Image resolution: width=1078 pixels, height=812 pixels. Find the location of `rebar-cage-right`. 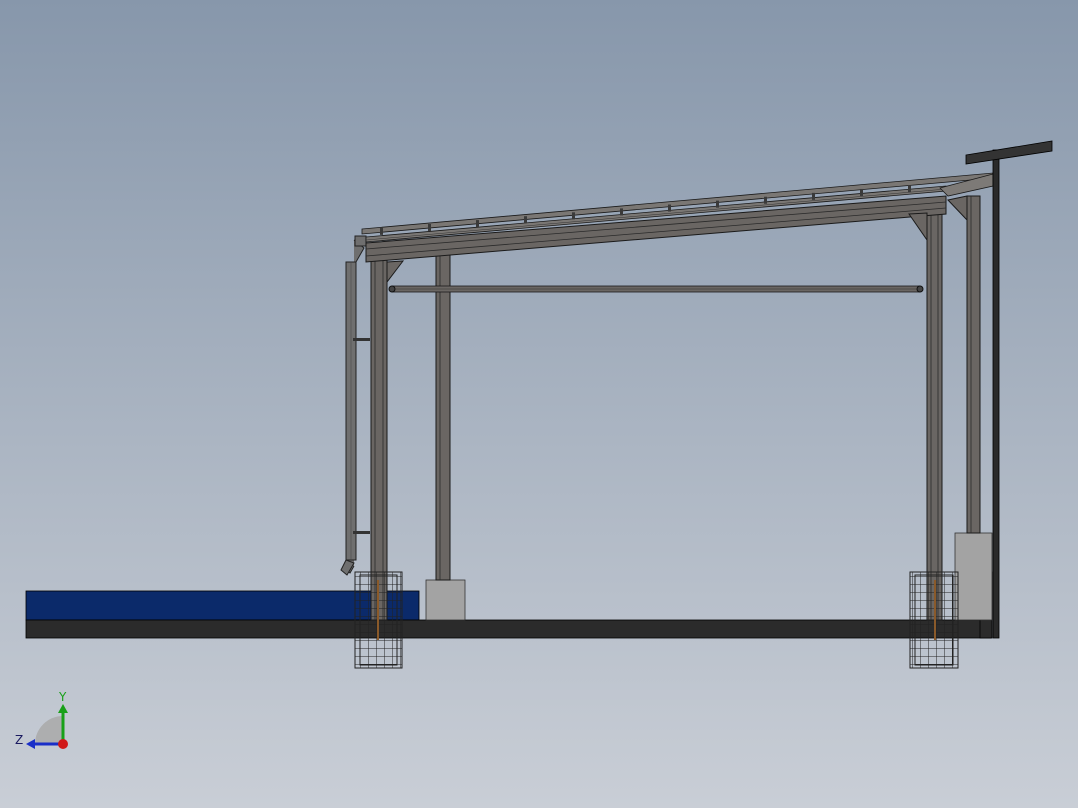

rebar-cage-right is located at coordinates (934, 620).